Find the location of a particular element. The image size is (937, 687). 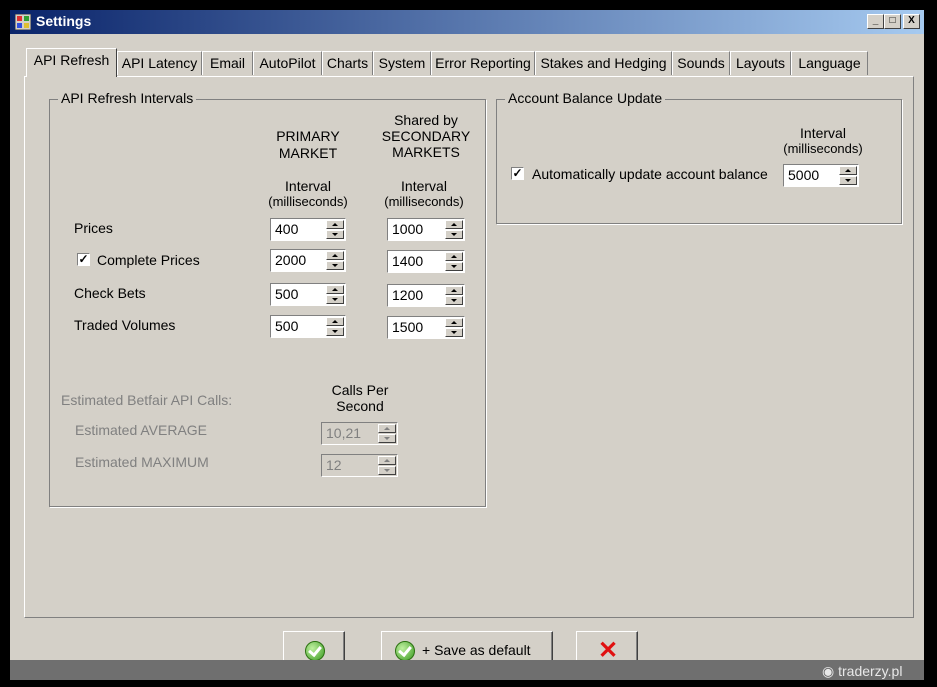

header-line: MARKET is located at coordinates (308, 153).